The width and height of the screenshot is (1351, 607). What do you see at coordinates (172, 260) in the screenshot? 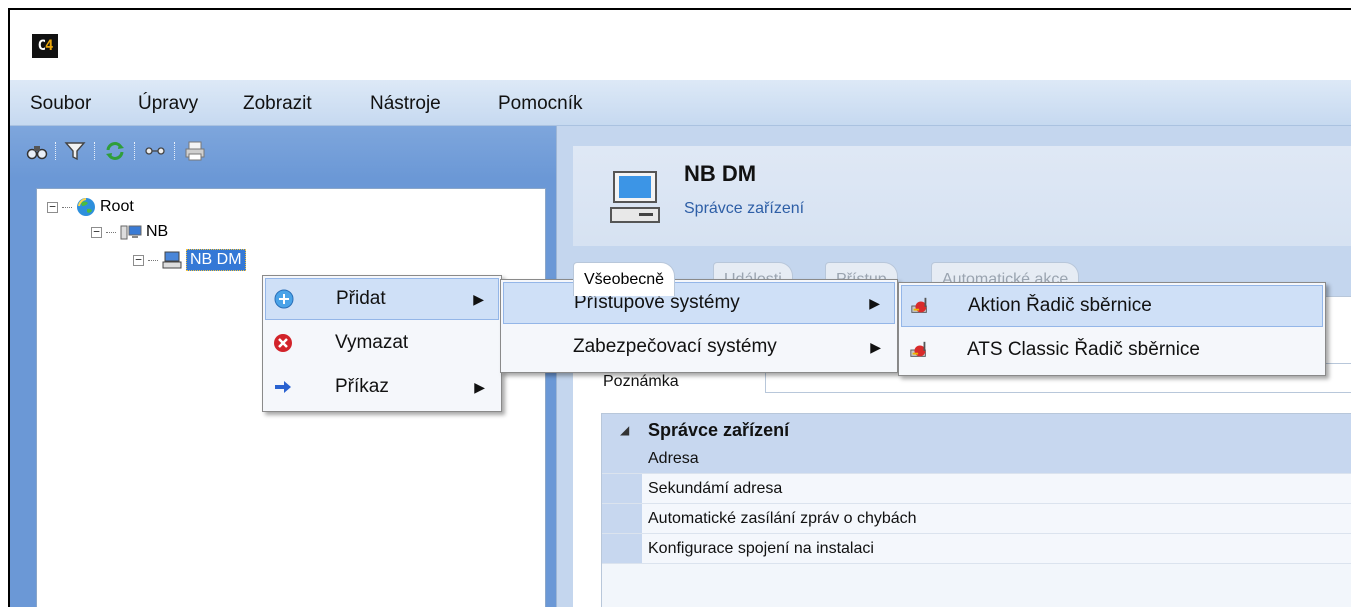
I see `device-manager-icon` at bounding box center [172, 260].